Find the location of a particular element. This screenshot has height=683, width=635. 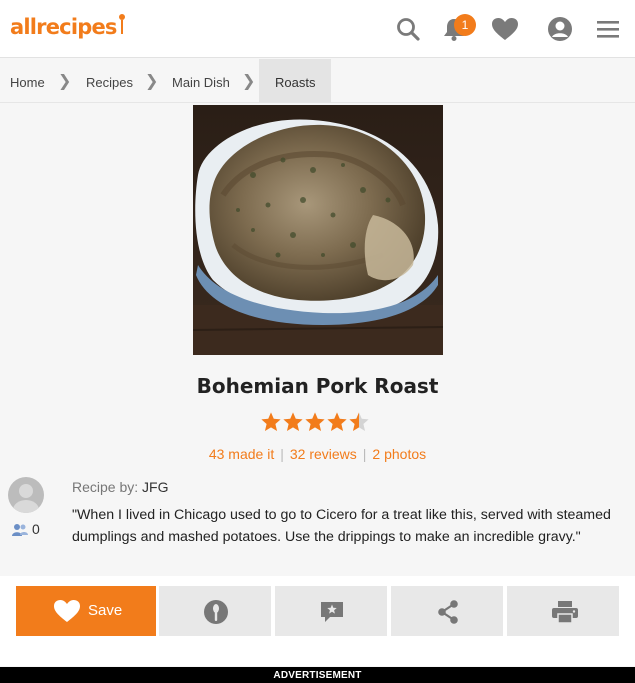

logo-spoon-icon is located at coordinates (122, 25).